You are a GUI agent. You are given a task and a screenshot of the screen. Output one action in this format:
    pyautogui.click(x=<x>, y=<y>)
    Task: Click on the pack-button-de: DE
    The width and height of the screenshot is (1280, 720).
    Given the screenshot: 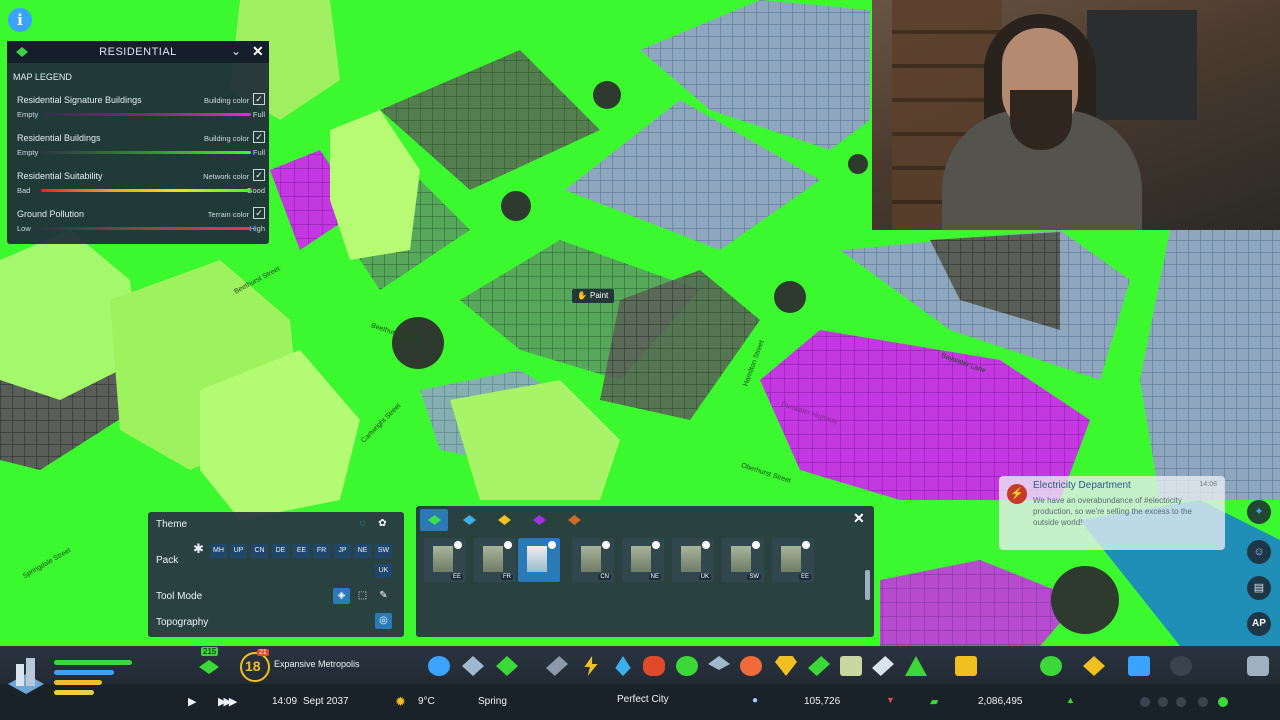 What is the action you would take?
    pyautogui.click(x=280, y=551)
    